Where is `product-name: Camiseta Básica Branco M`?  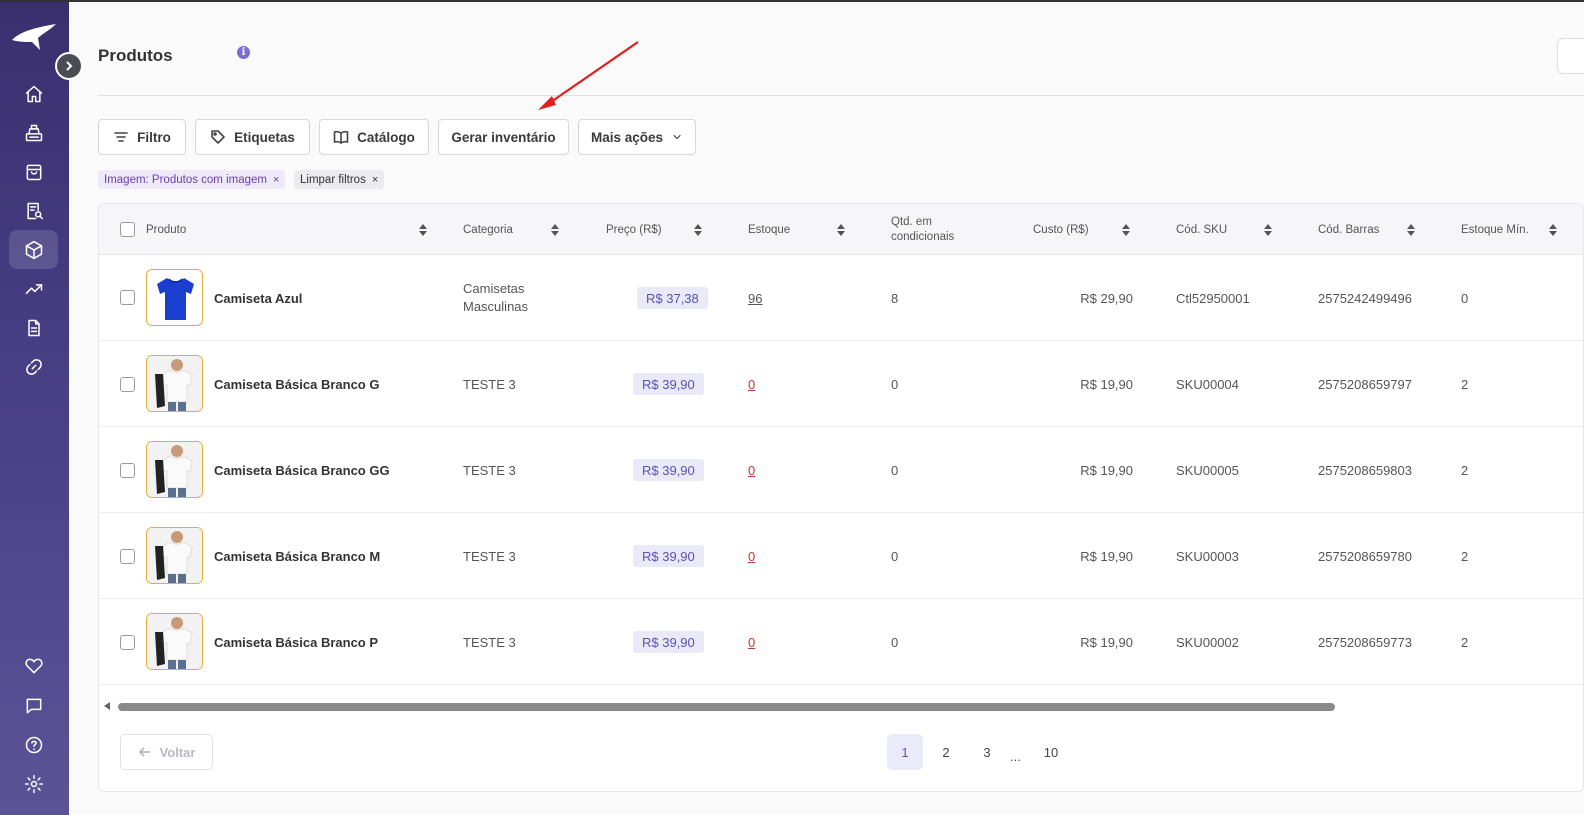
product-name: Camiseta Básica Branco M is located at coordinates (297, 556).